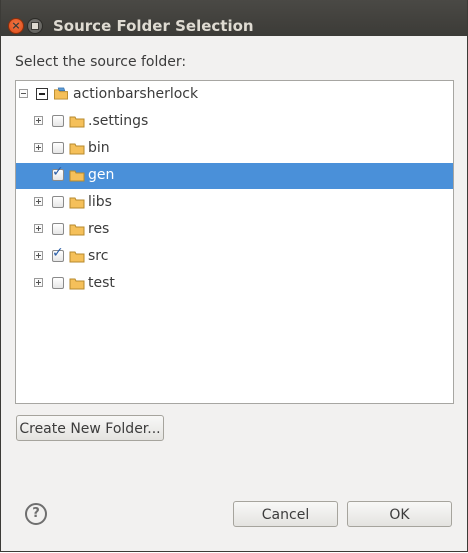 The image size is (468, 553). Describe the element at coordinates (234, 230) in the screenshot. I see `tree-item-res: res` at that location.